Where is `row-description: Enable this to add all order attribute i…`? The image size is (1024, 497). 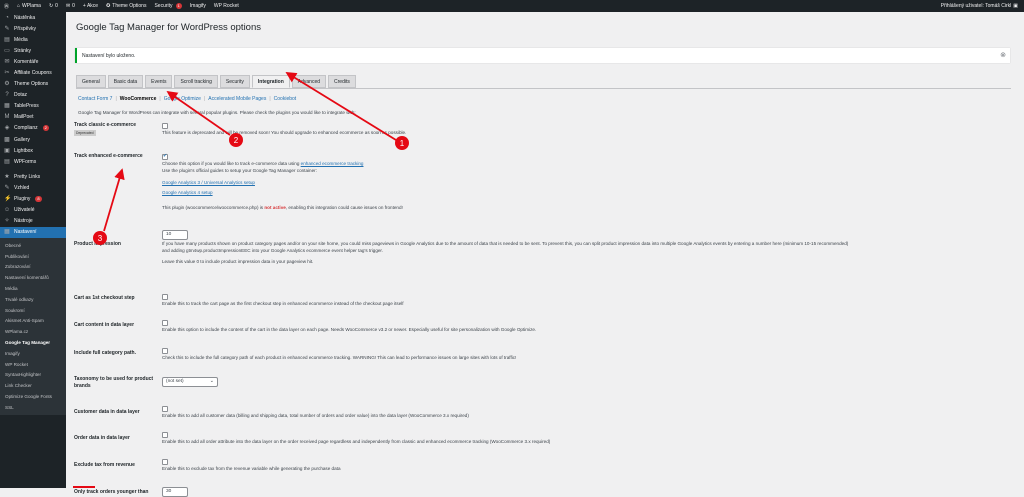
row-description: Enable this to add all order attribute i… is located at coordinates (356, 441).